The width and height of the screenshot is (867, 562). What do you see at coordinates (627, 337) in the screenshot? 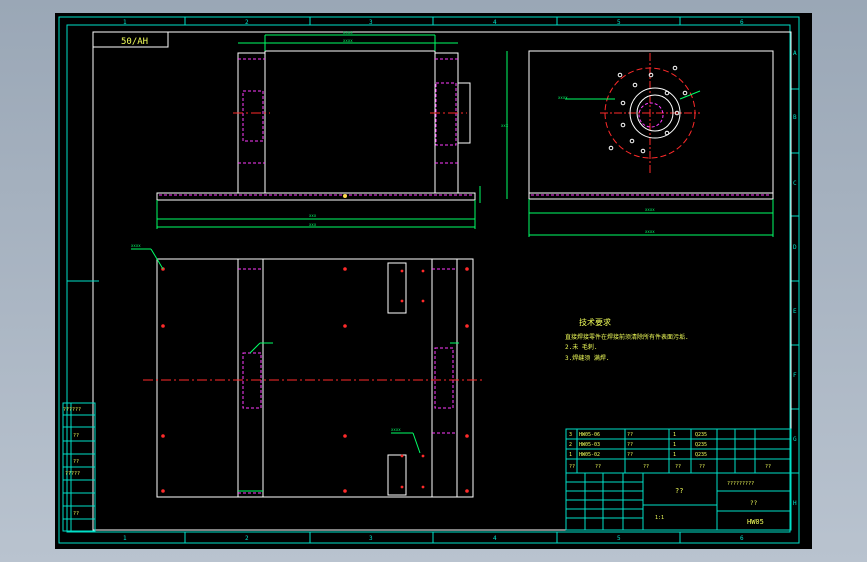
I see `tech-line-1: 直接焊接零件在焊接前须清除所有件表面污垢.` at bounding box center [627, 337].